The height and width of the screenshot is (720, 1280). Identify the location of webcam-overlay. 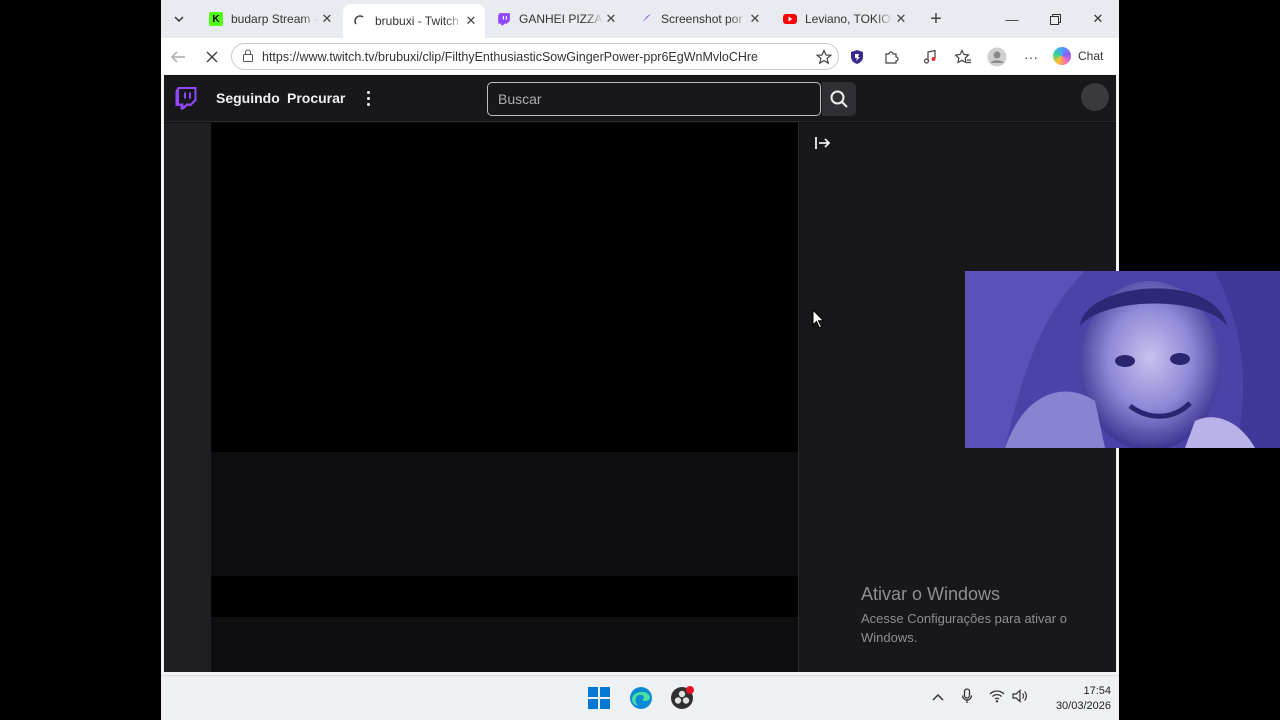
(1122, 359).